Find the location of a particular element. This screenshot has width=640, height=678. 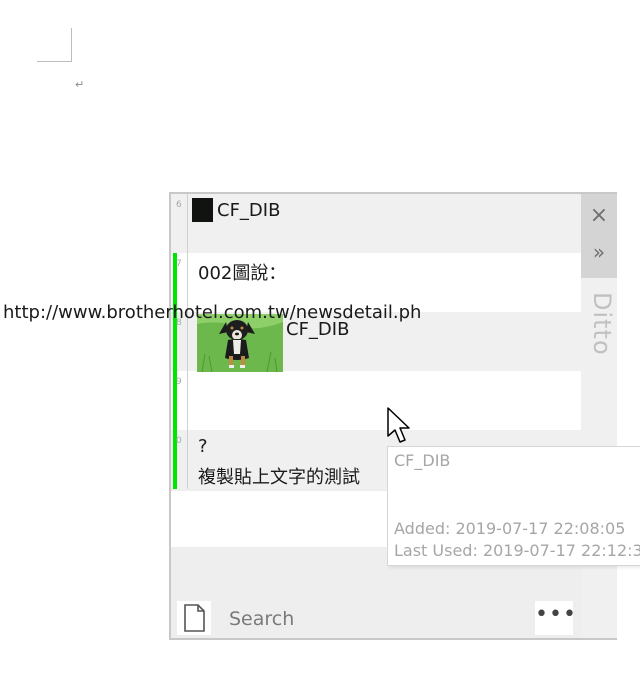

tooltip-added: Added: 2019-07-17 22:08:05 is located at coordinates (510, 528).